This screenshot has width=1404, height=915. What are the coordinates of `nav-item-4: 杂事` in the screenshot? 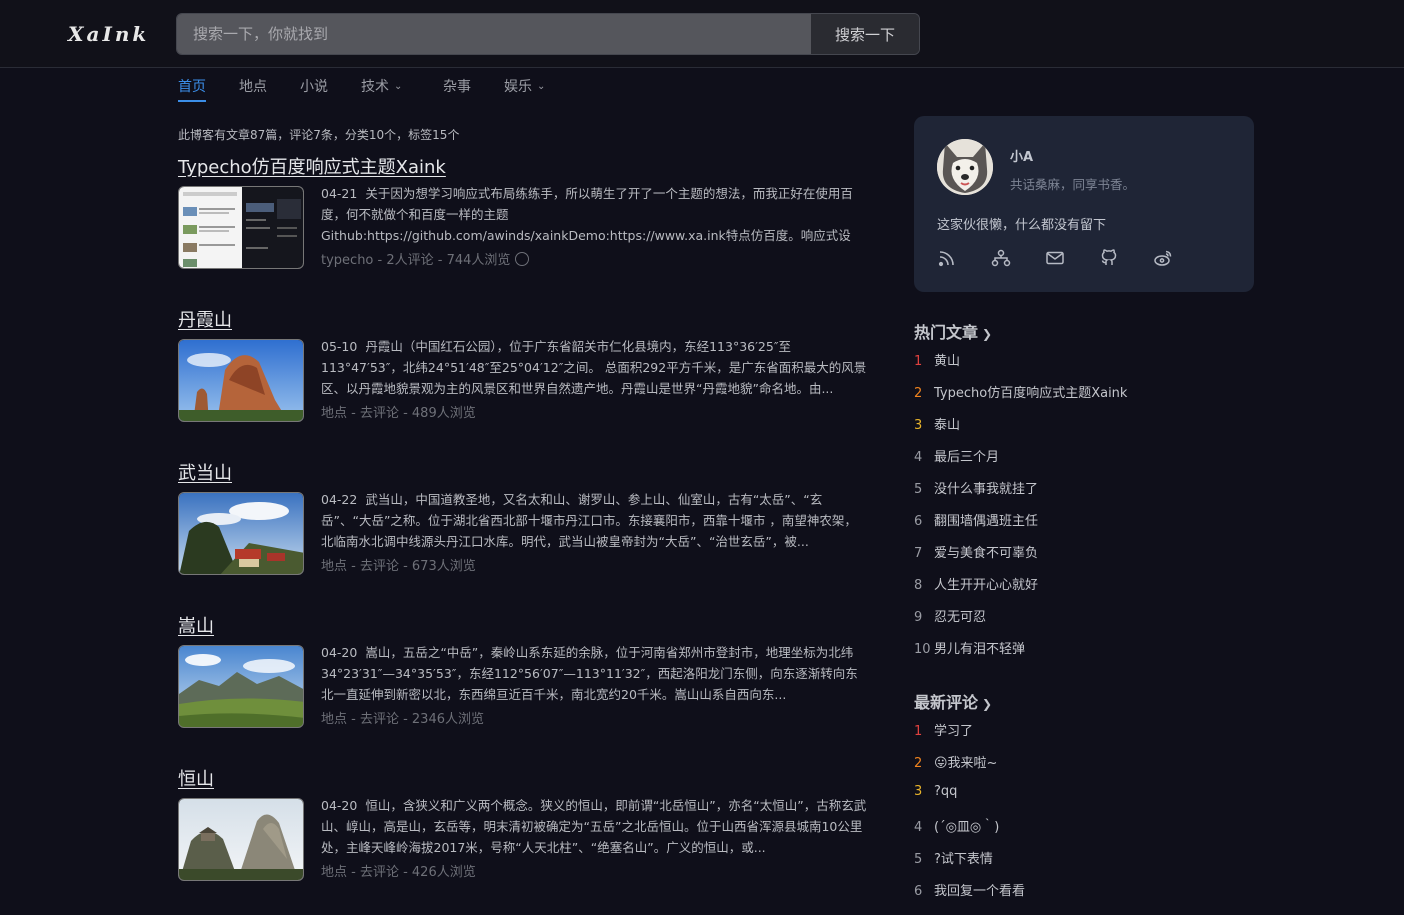 It's located at (457, 88).